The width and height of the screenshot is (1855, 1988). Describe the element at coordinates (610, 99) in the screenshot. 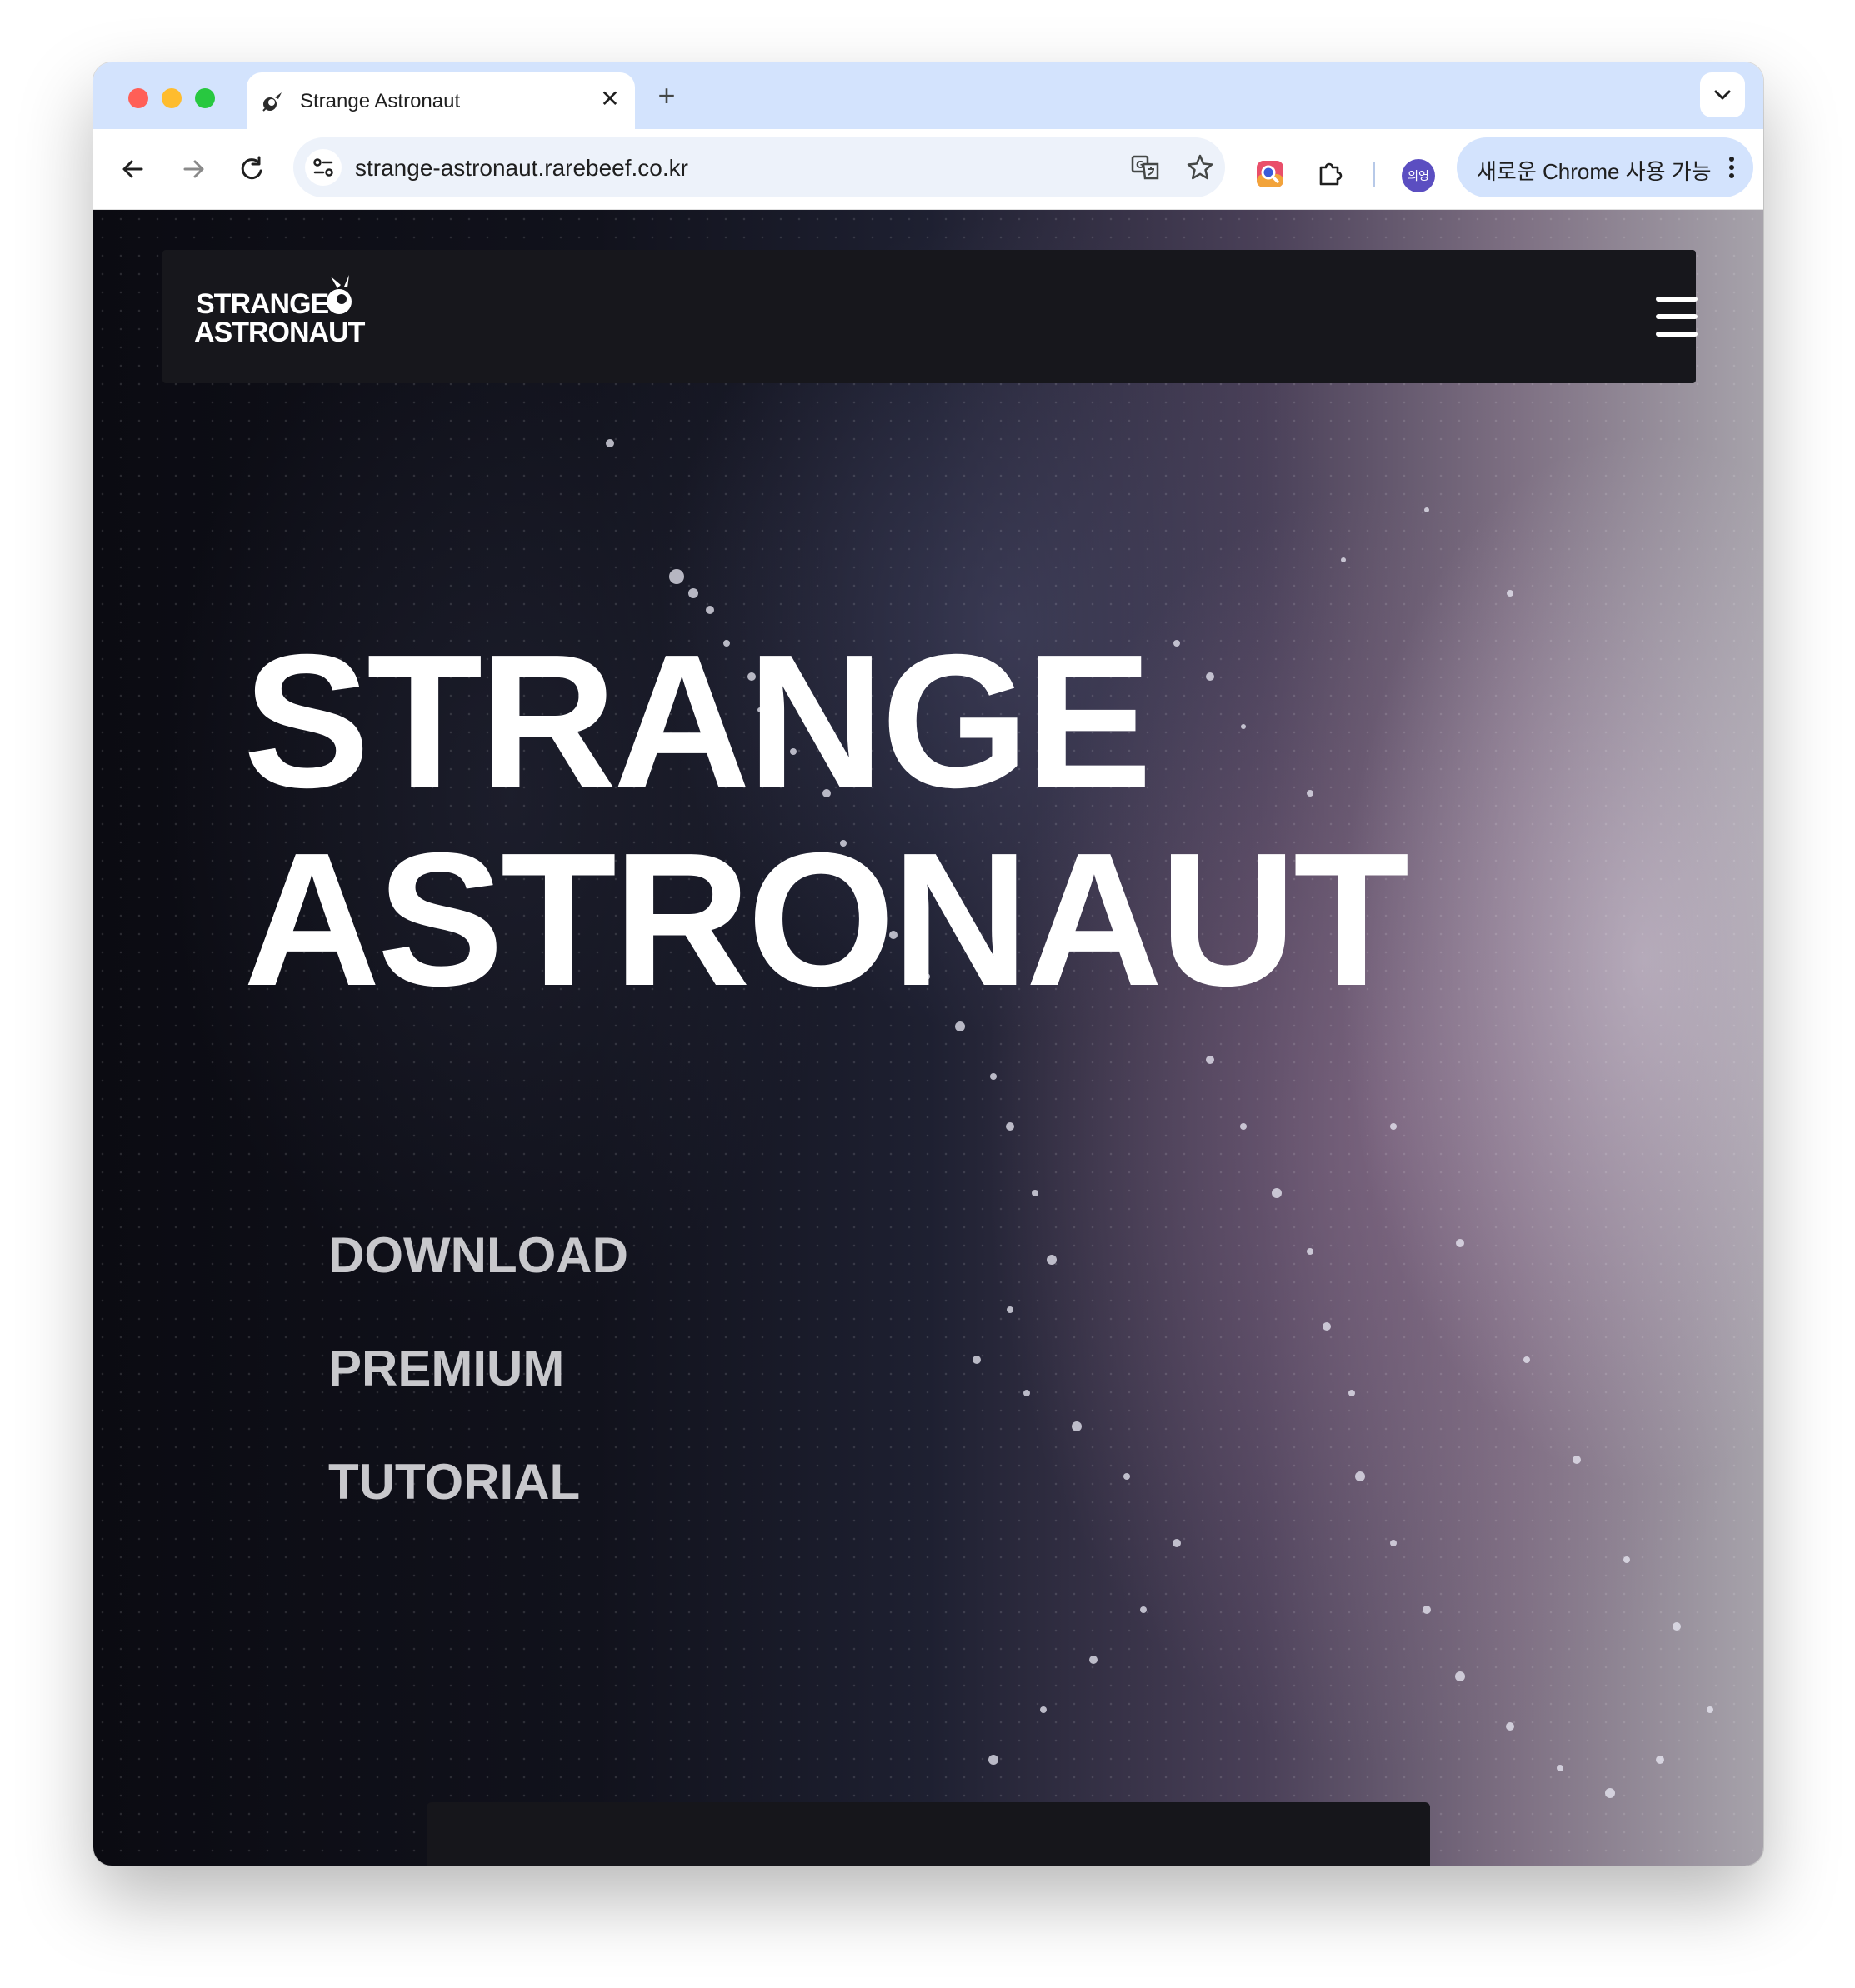

I see `close-tab-icon: ✕` at that location.